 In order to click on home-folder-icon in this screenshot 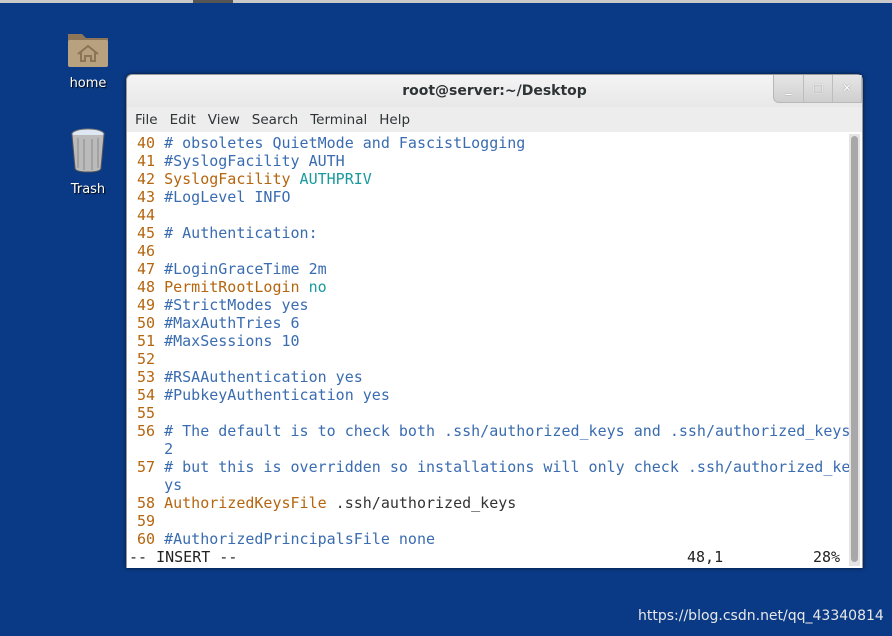, I will do `click(88, 50)`.